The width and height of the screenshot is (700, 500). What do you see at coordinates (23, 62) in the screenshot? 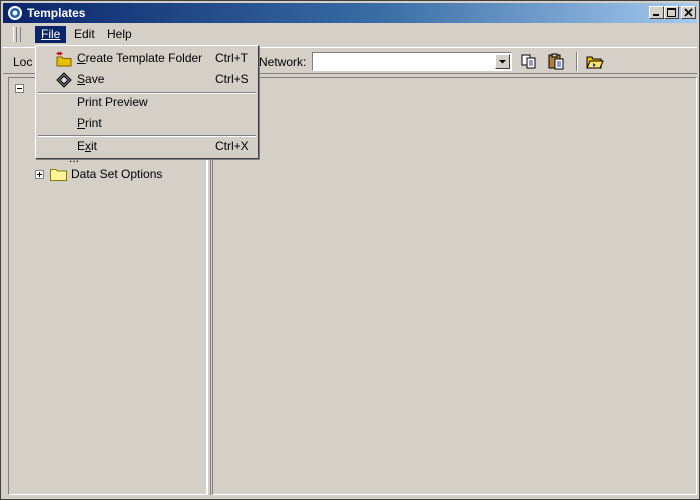
I see `location-label: Loc` at bounding box center [23, 62].